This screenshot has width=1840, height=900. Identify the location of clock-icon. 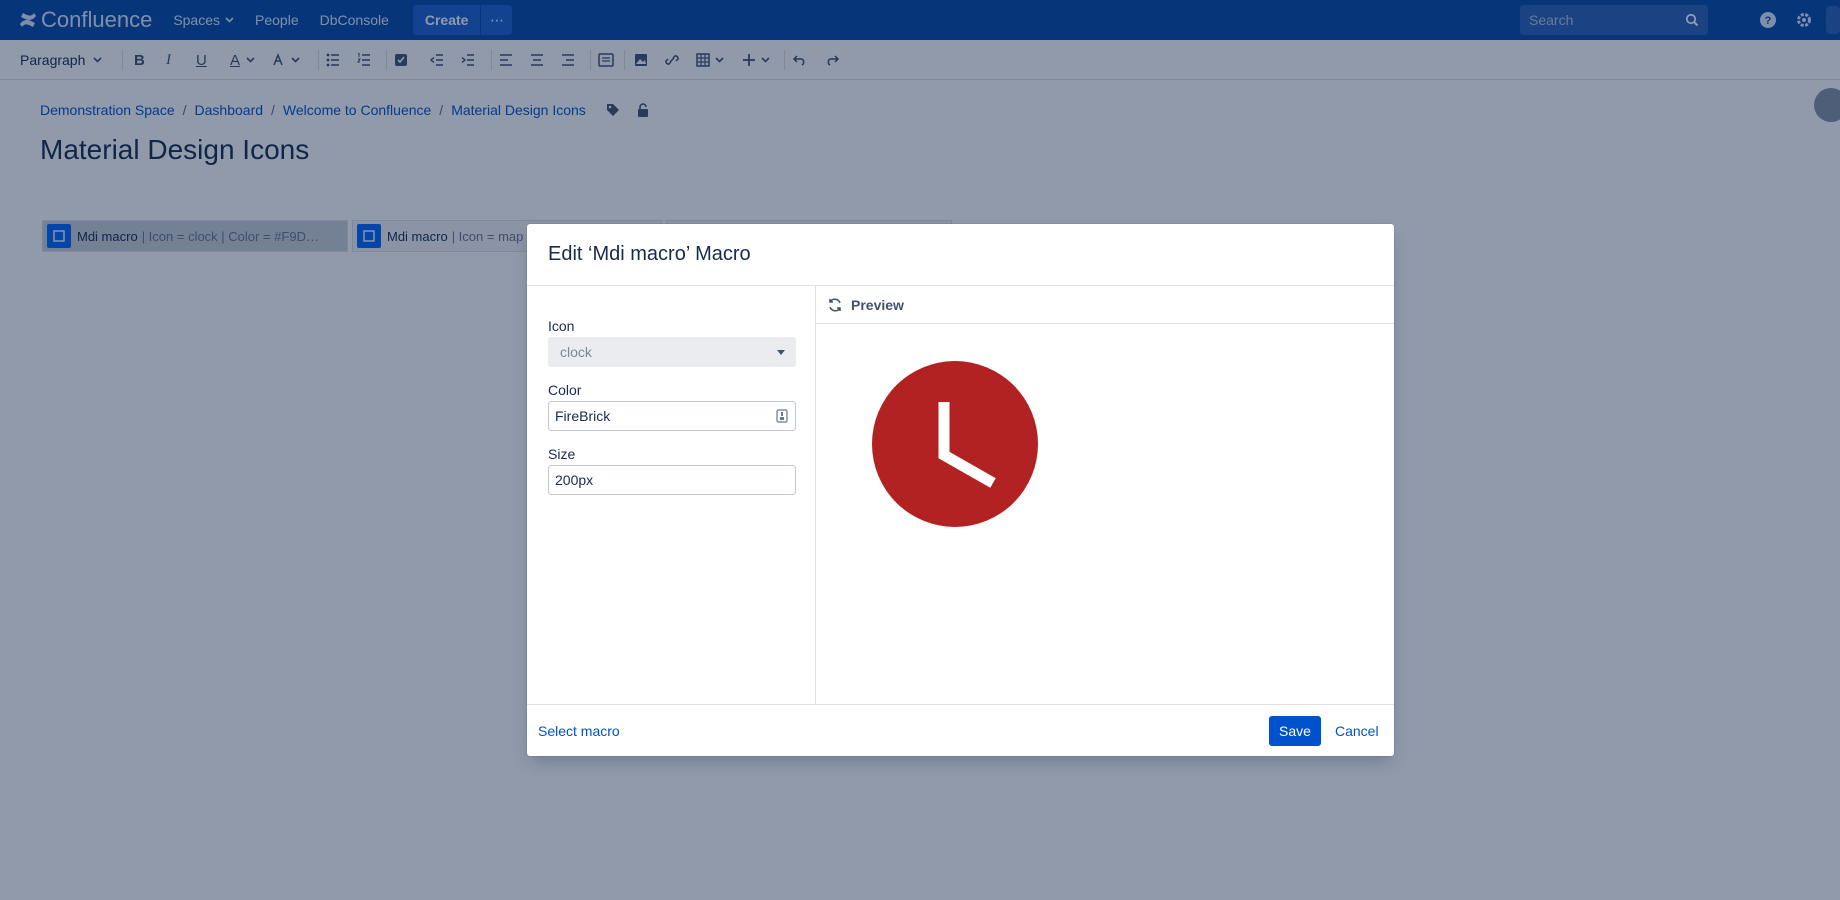
(955, 444).